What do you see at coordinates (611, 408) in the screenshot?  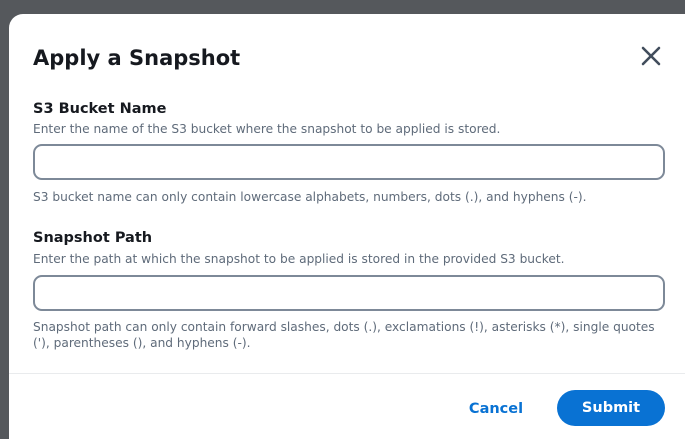 I see `submit-button: Submit` at bounding box center [611, 408].